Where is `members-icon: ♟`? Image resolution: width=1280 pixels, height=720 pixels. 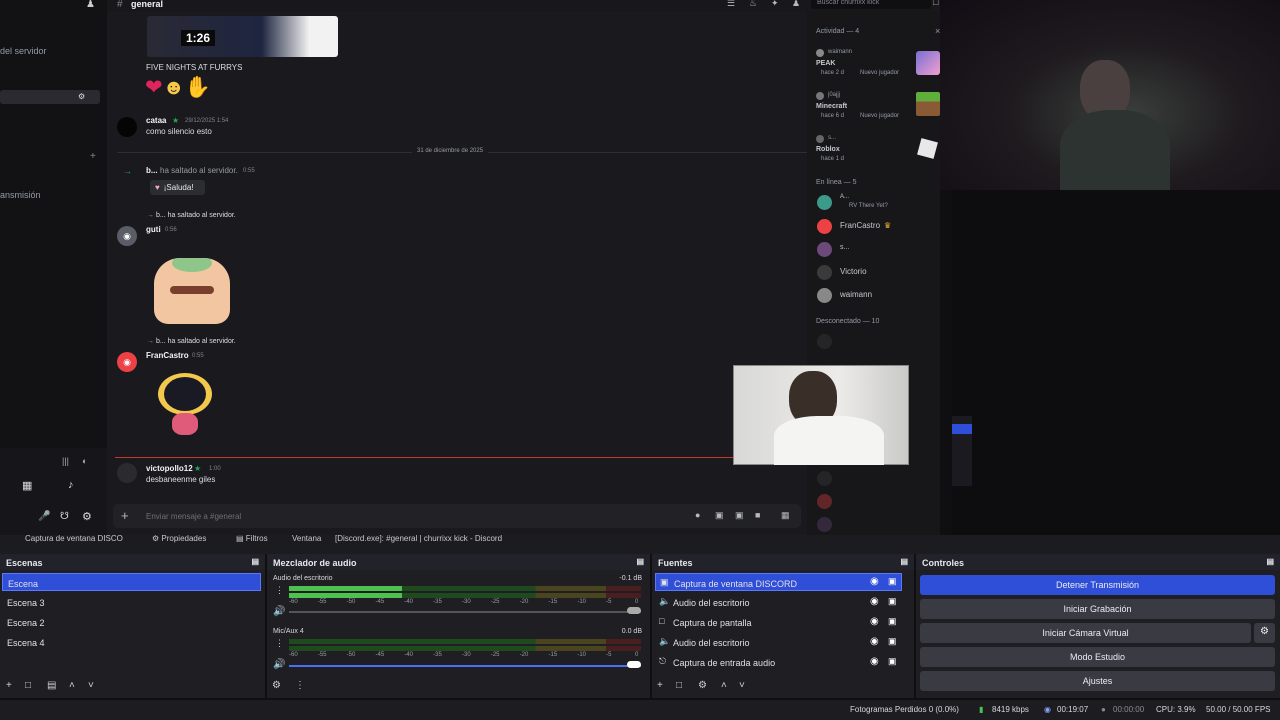 members-icon: ♟ is located at coordinates (796, 4).